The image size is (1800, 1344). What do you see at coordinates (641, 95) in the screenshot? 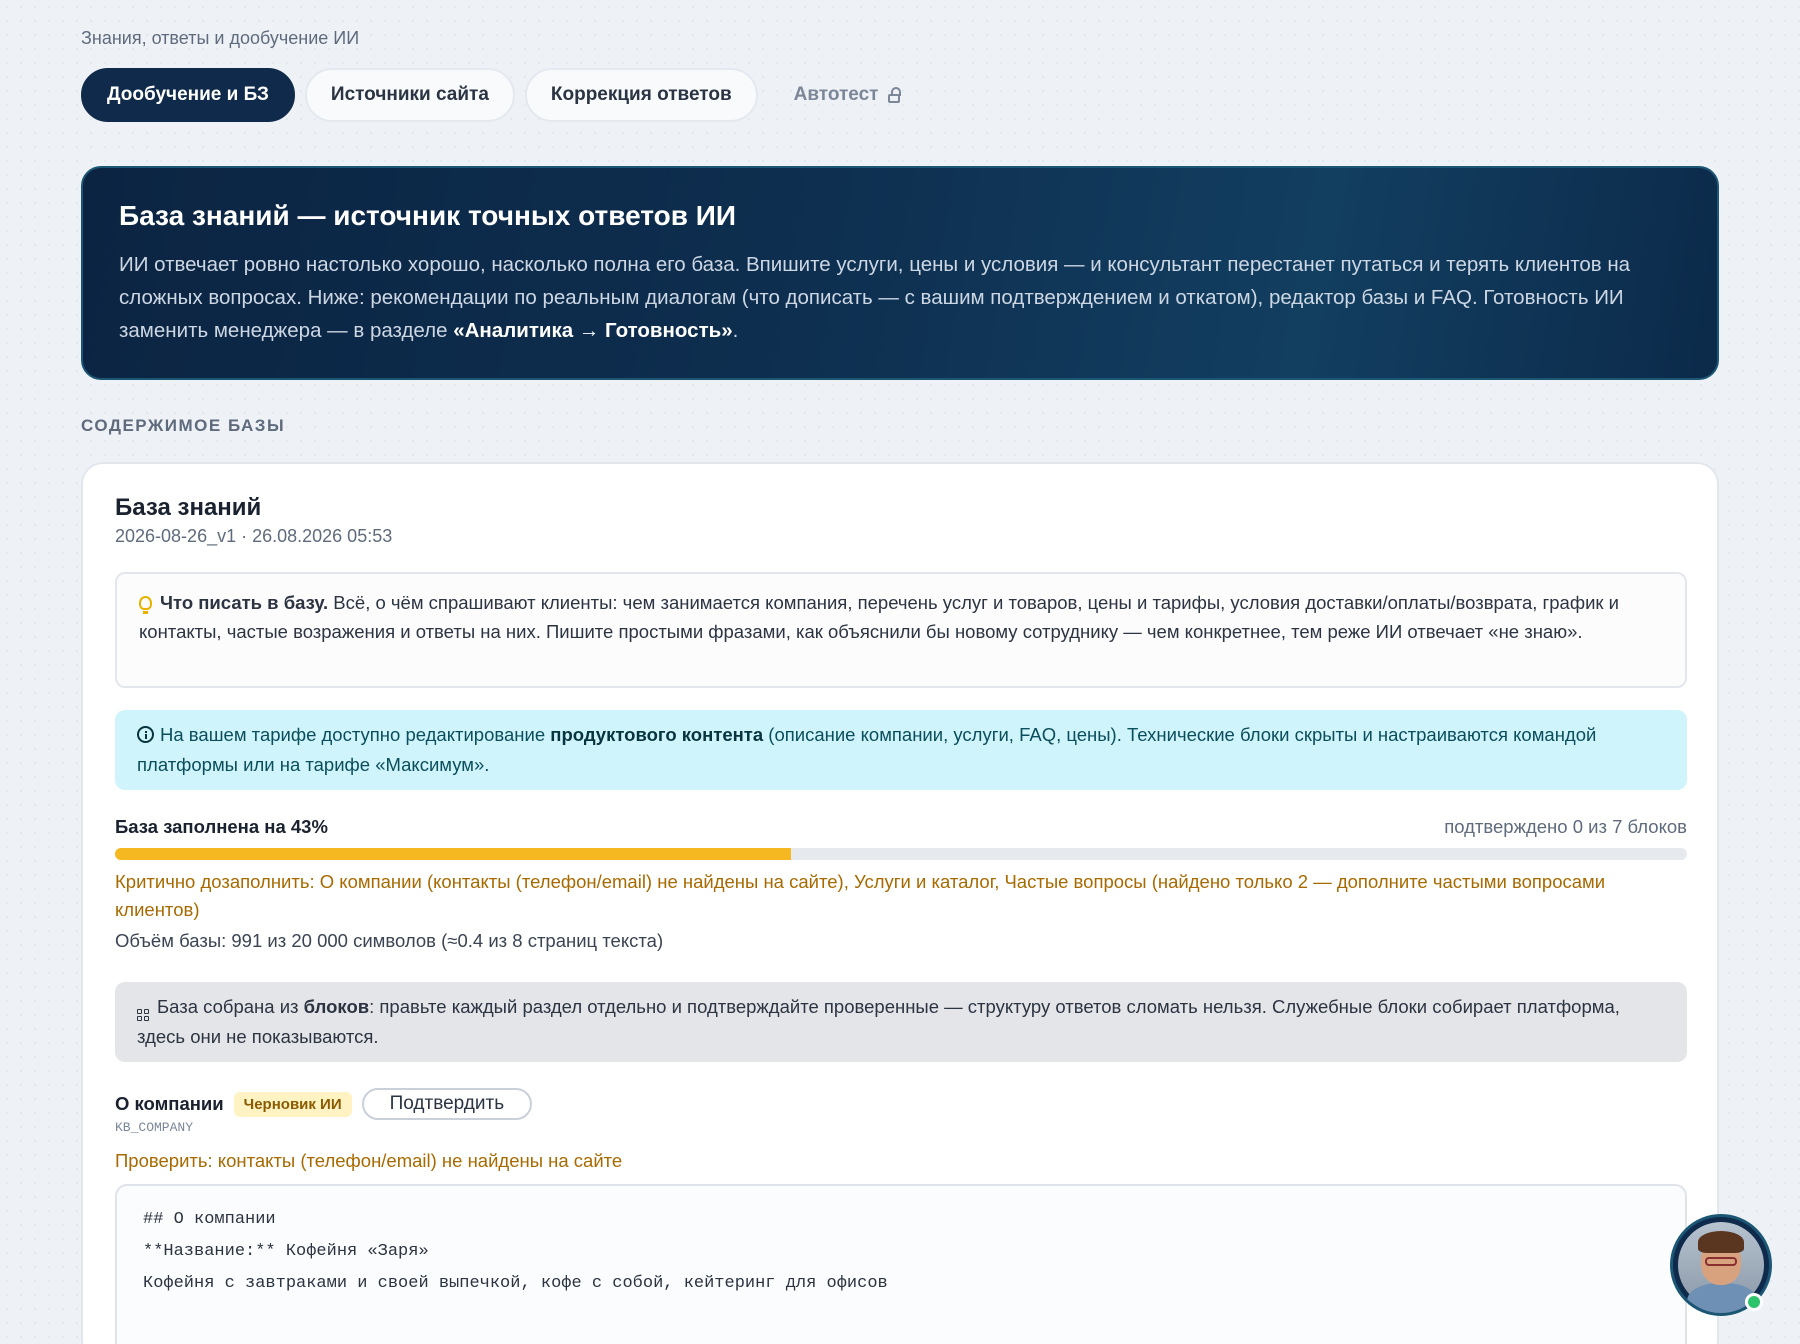
I see `tab-answer-correction: Коррекция ответов` at bounding box center [641, 95].